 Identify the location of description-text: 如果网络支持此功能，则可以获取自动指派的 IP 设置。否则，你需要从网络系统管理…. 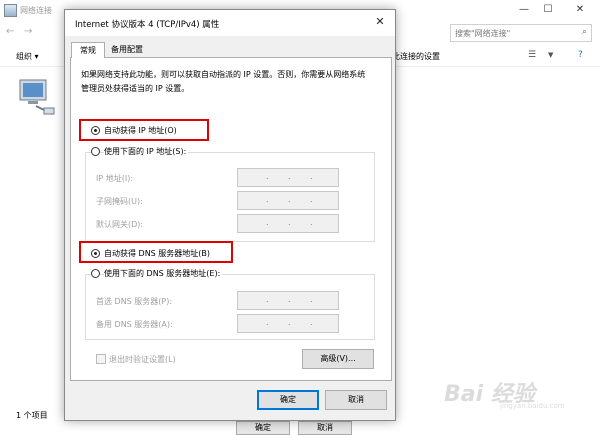
(223, 81).